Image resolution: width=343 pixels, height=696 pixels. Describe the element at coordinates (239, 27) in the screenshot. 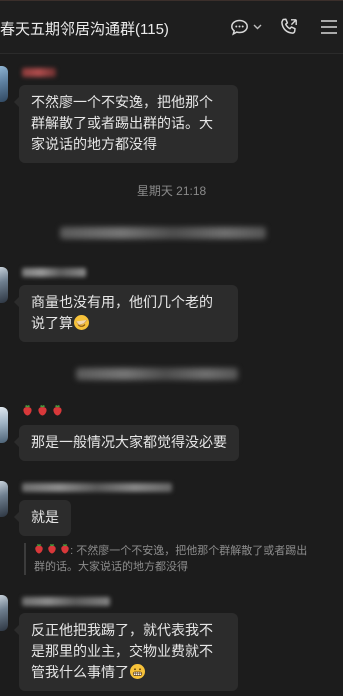

I see `chat-bubble-icon` at that location.